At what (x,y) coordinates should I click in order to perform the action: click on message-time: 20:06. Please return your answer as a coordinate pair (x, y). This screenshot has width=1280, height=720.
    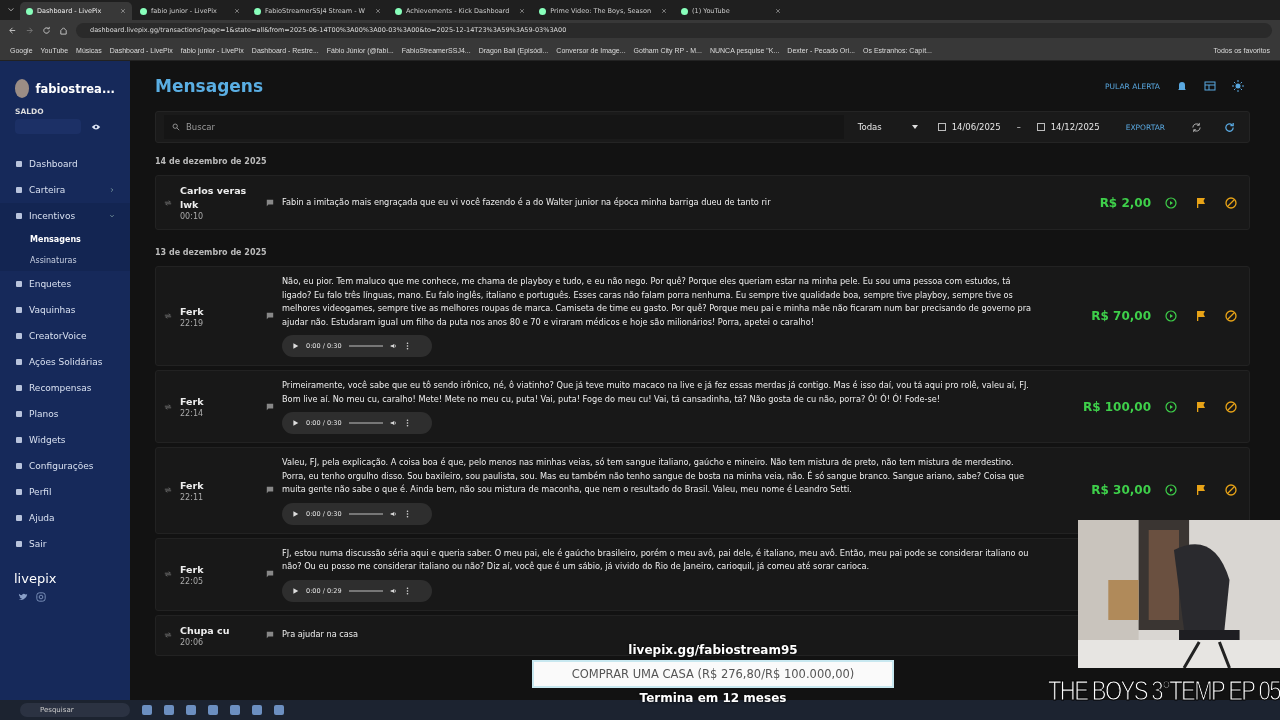
    Looking at the image, I should click on (192, 642).